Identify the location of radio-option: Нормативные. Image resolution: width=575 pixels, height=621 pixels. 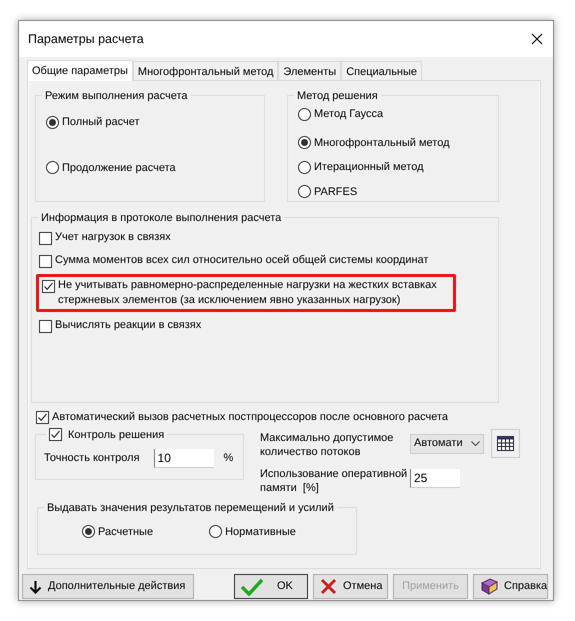
(252, 532).